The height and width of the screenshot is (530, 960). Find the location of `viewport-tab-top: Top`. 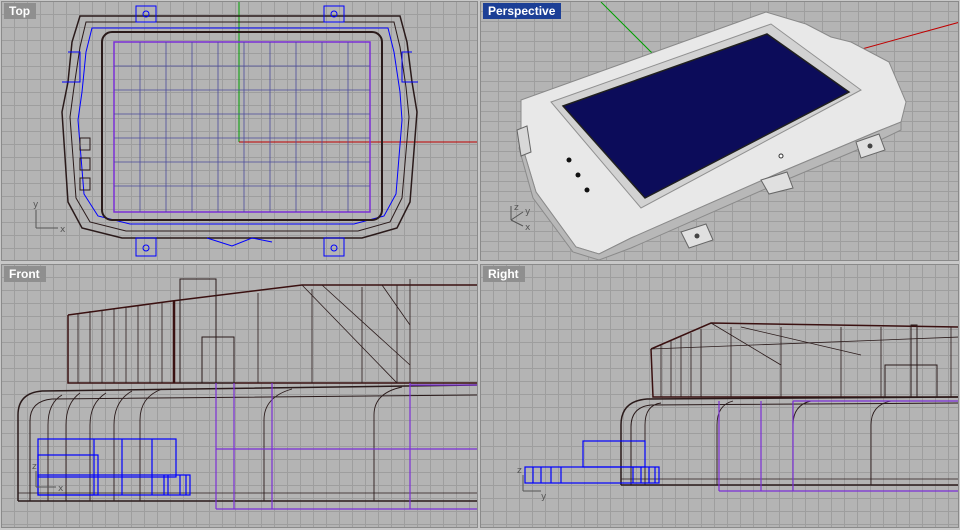

viewport-tab-top: Top is located at coordinates (20, 11).